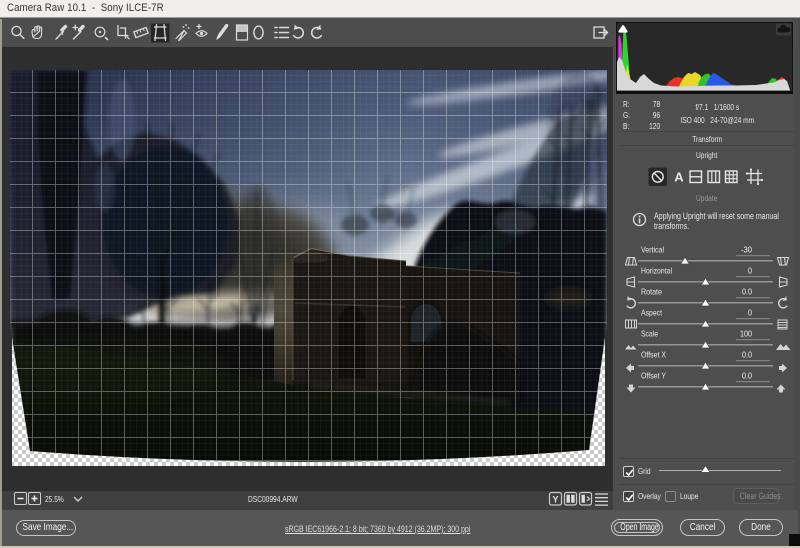 The width and height of the screenshot is (800, 548). Describe the element at coordinates (653, 355) in the screenshot. I see `svg-text: Offset X` at that location.